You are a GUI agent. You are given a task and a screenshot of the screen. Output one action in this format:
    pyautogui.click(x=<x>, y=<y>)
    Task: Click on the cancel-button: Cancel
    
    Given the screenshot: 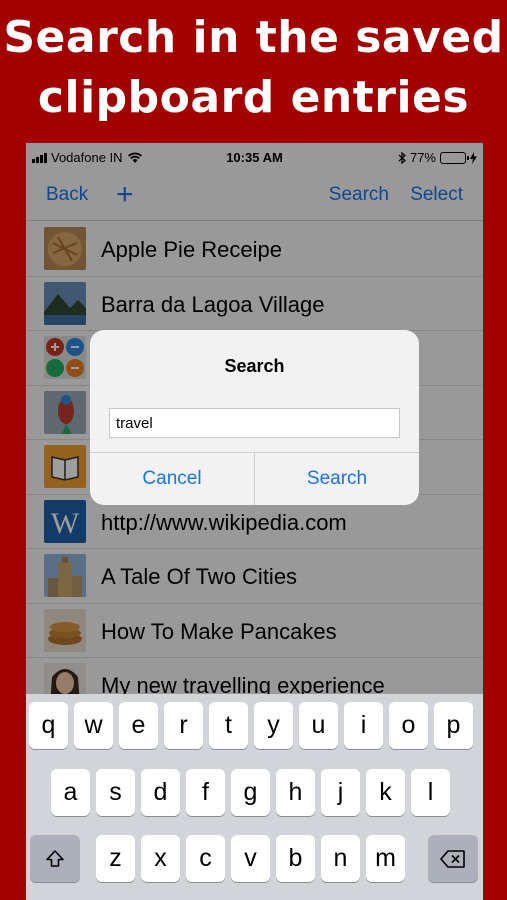 What is the action you would take?
    pyautogui.click(x=172, y=479)
    